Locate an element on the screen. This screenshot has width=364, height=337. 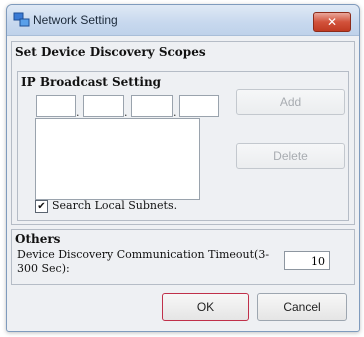
search-local-subnets-label: Search Local Subnets. is located at coordinates (115, 205).